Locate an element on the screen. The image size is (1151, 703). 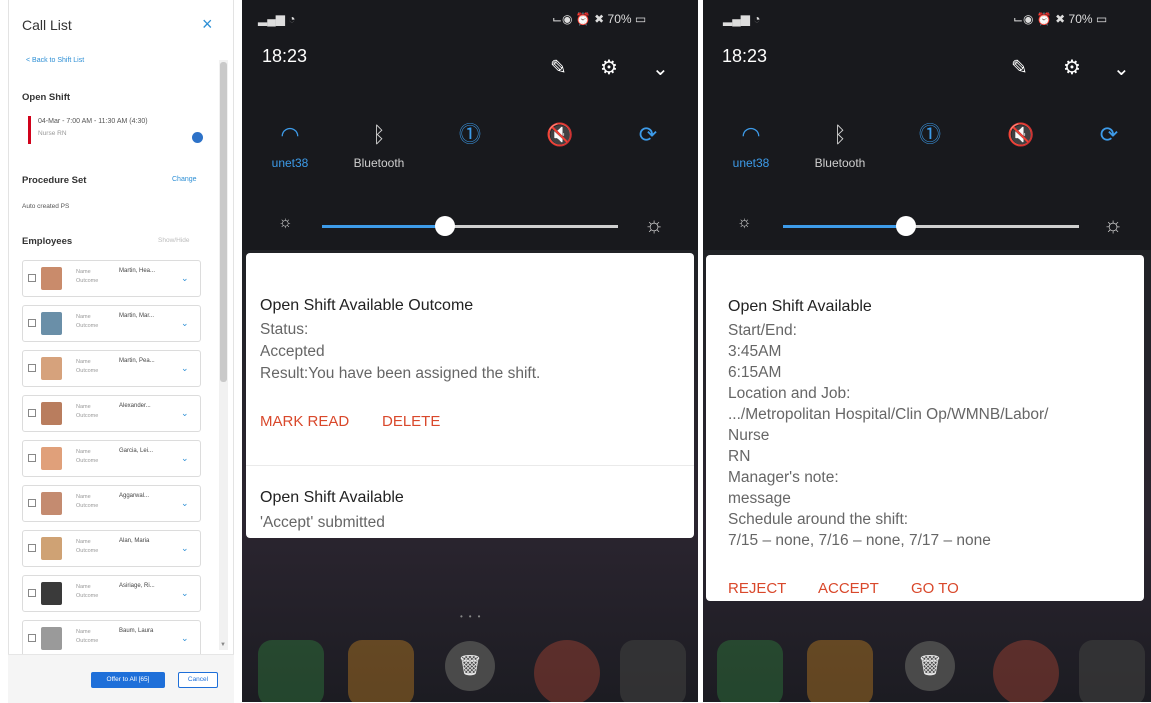
cancel-button: Cancel is located at coordinates (198, 680).